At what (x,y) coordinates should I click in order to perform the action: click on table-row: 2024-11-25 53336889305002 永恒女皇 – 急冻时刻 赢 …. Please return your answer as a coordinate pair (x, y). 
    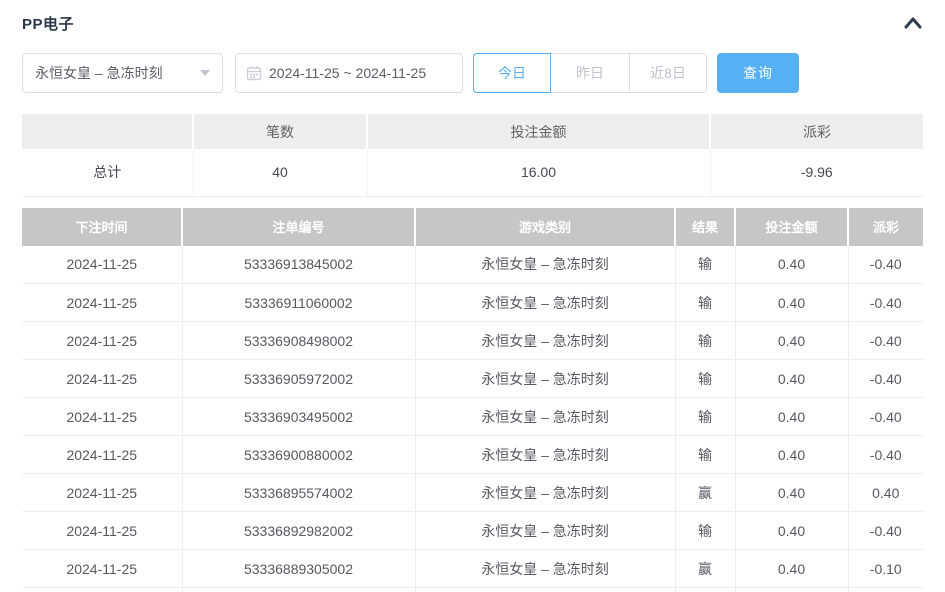
    Looking at the image, I should click on (472, 568).